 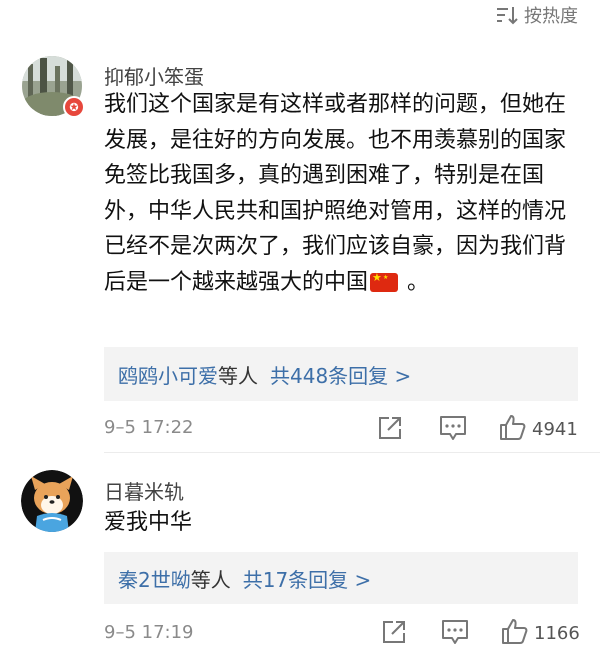 I want to click on reply-count-link: 共17条回复 >, so click(x=307, y=578).